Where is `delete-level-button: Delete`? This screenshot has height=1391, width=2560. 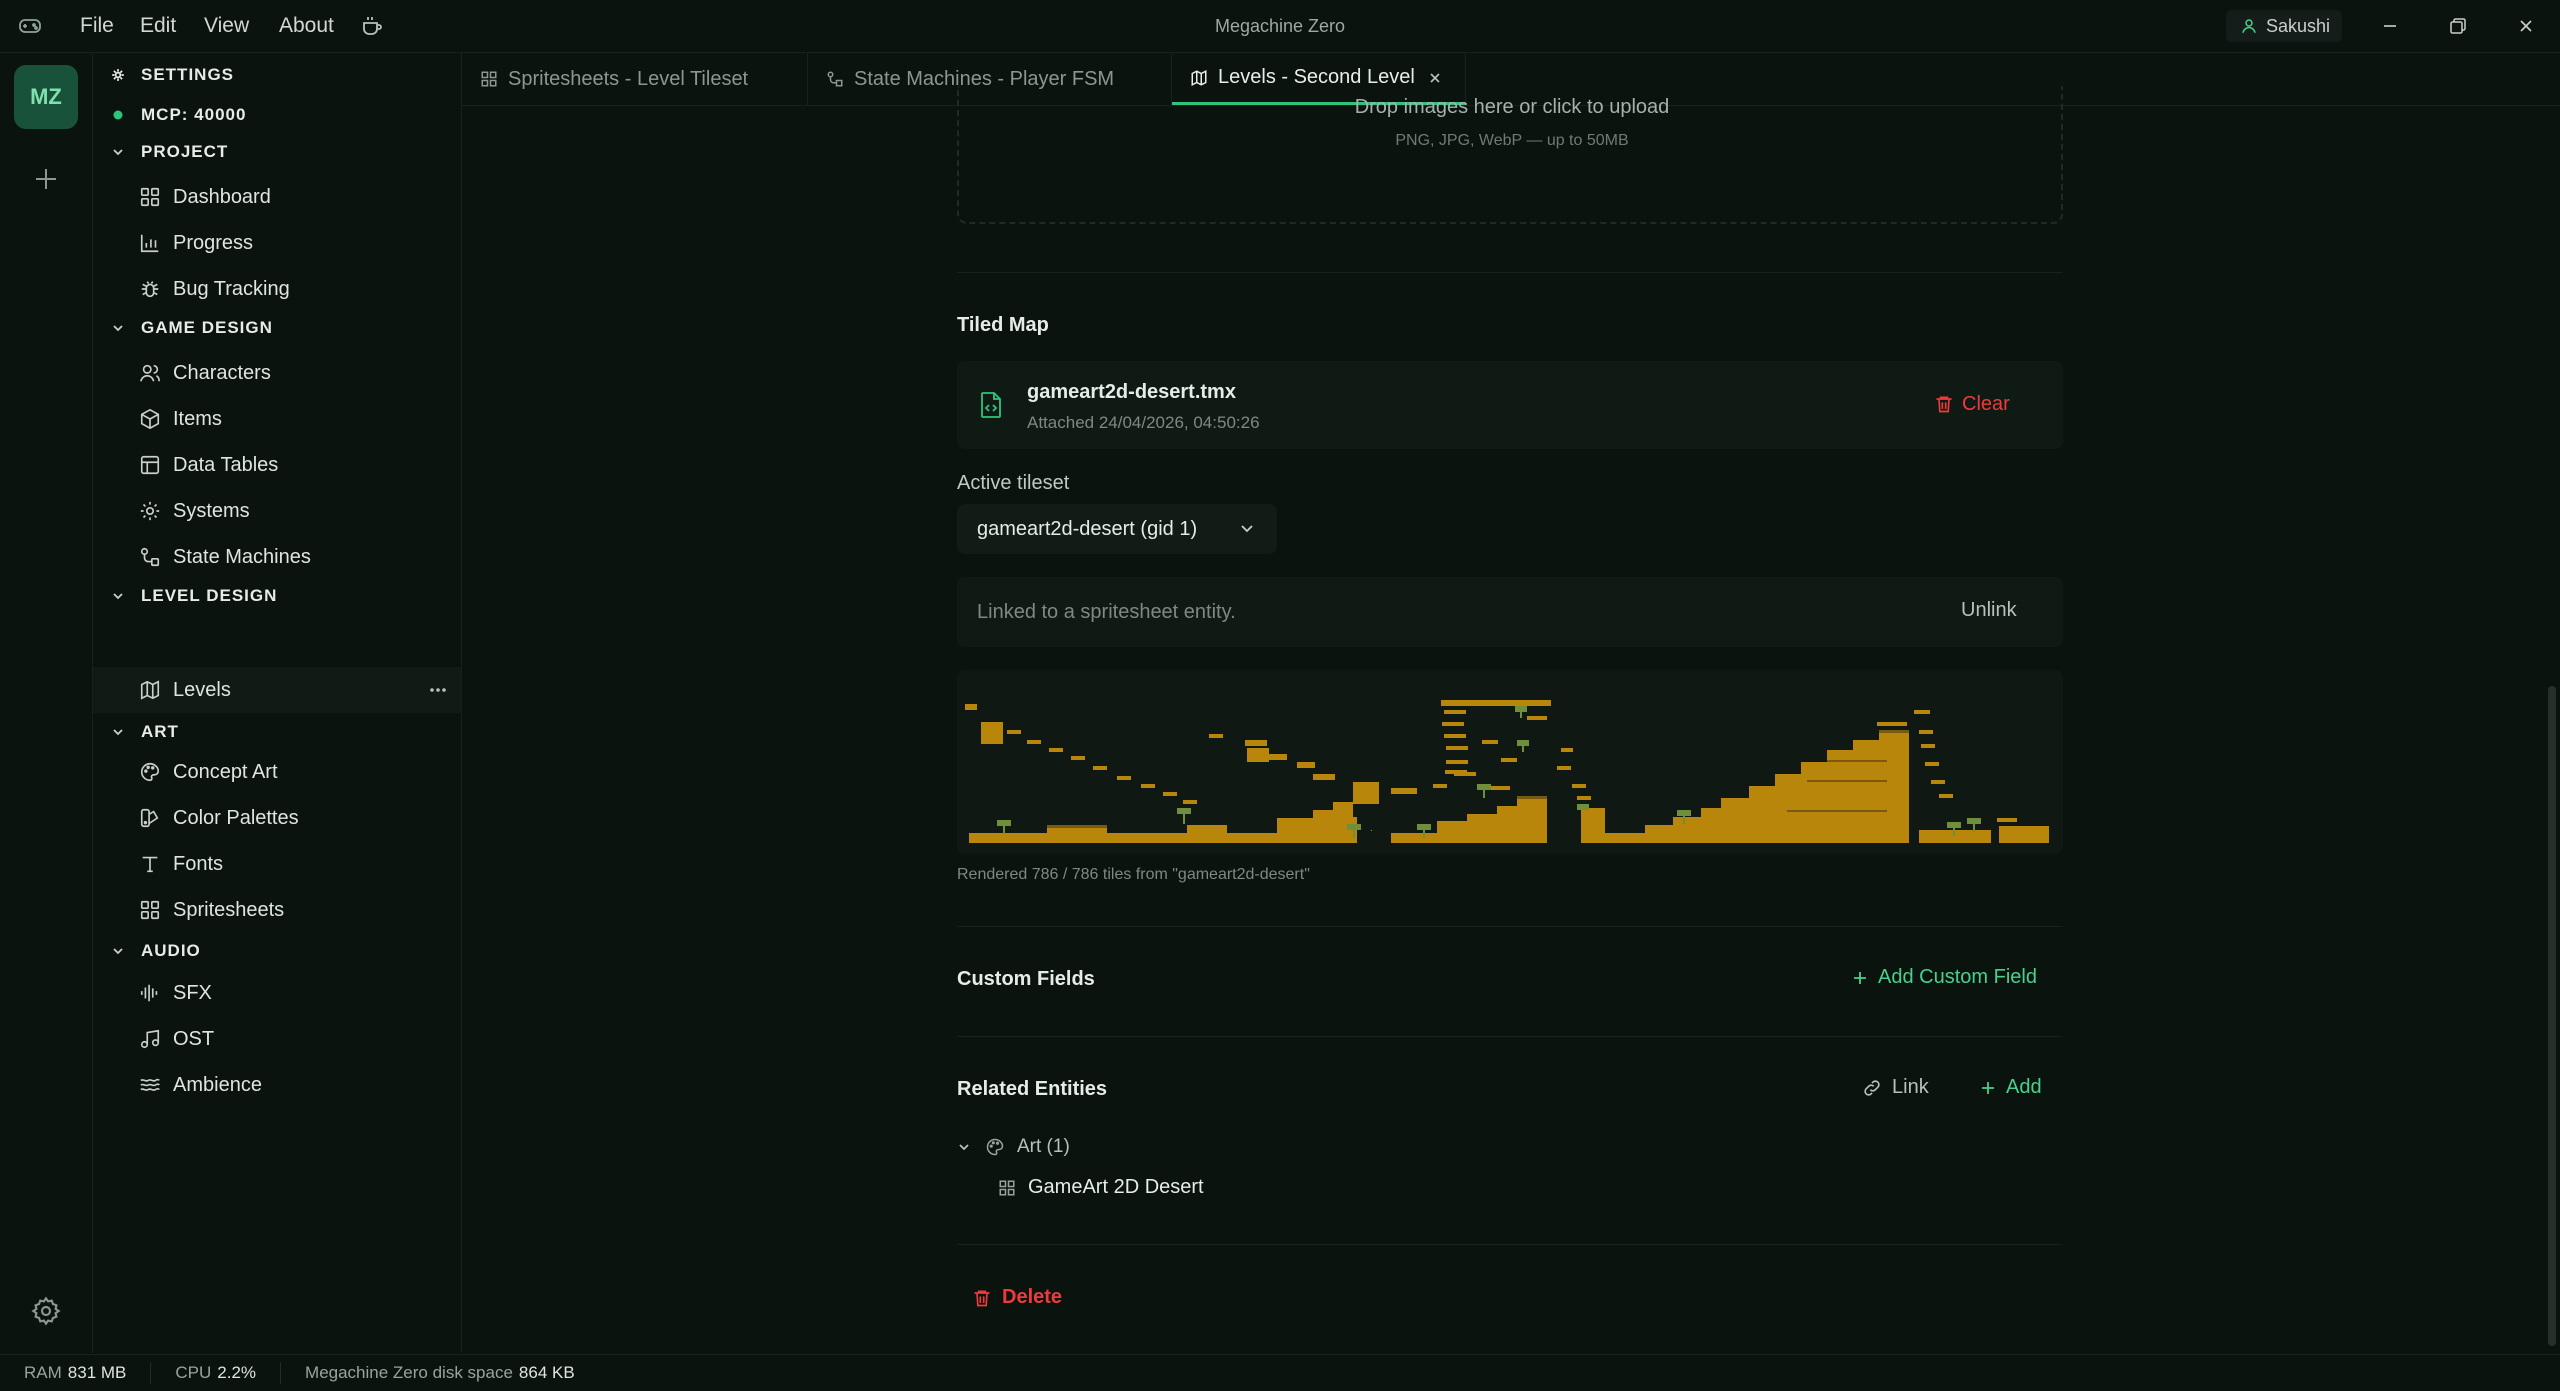 delete-level-button: Delete is located at coordinates (1017, 1297).